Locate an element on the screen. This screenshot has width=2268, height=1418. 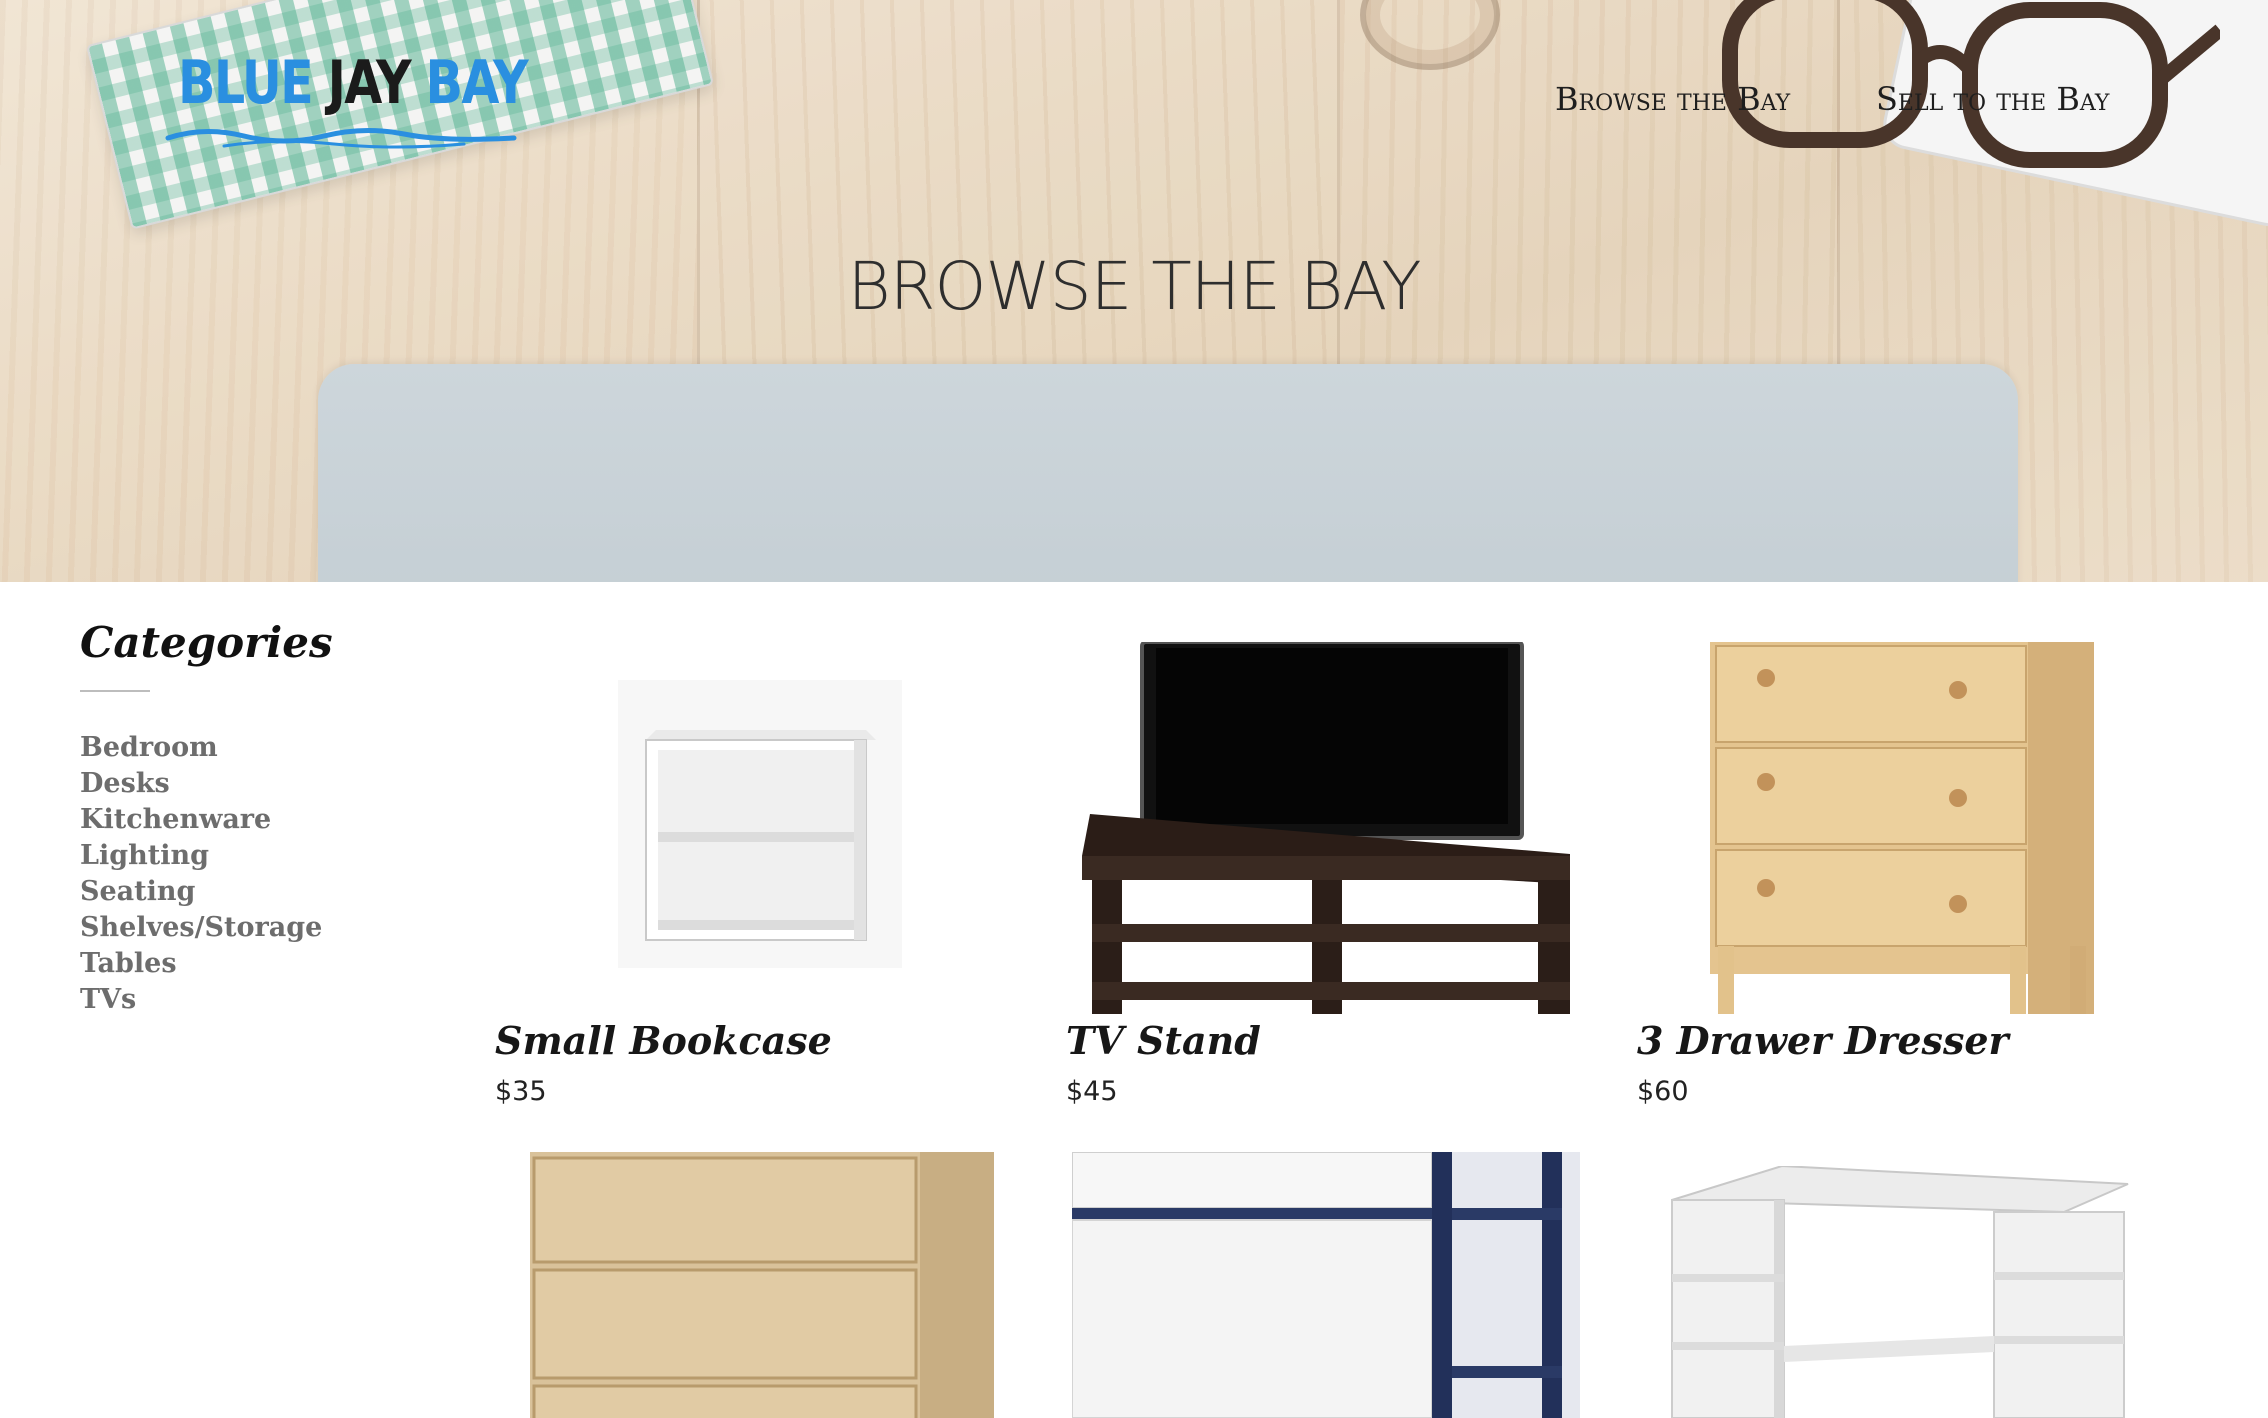
product-price: $45 is located at coordinates (1092, 1091).